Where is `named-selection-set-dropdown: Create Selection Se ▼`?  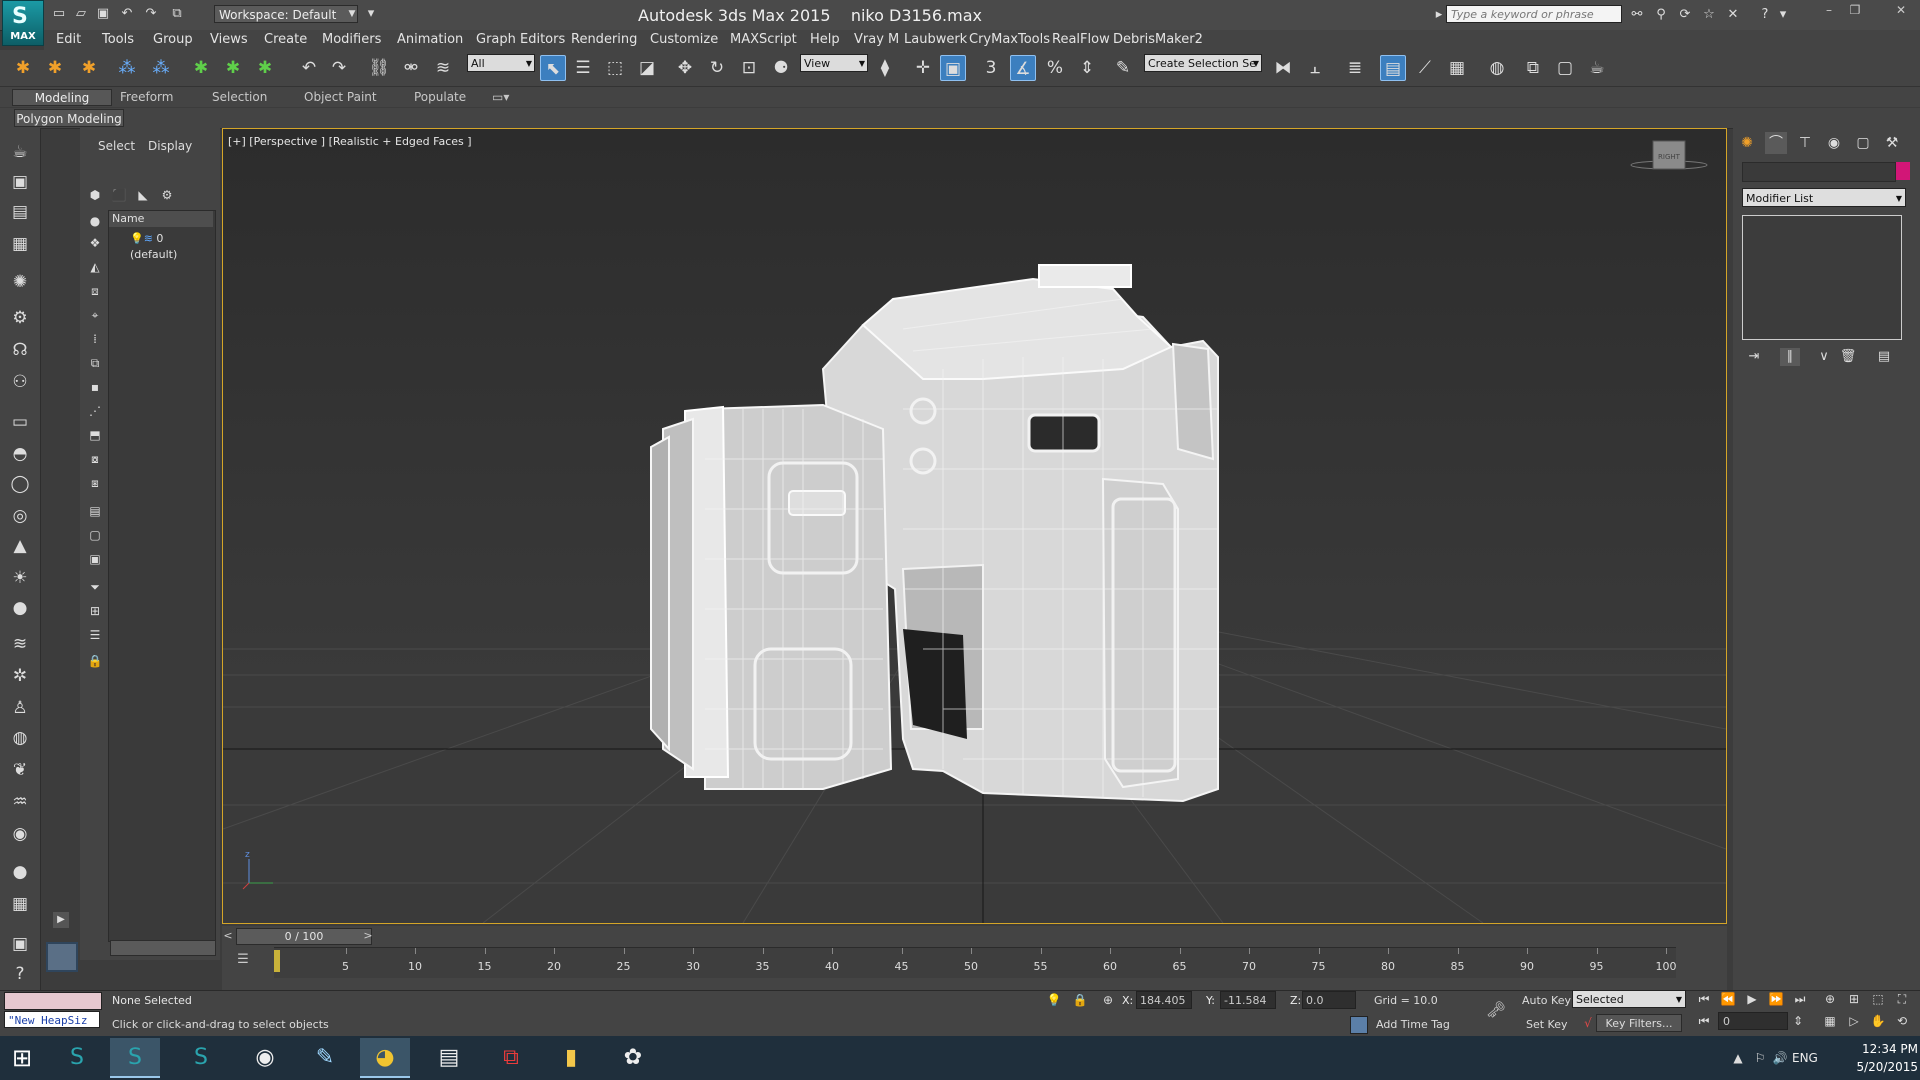
named-selection-set-dropdown: Create Selection Se ▼ is located at coordinates (1203, 63).